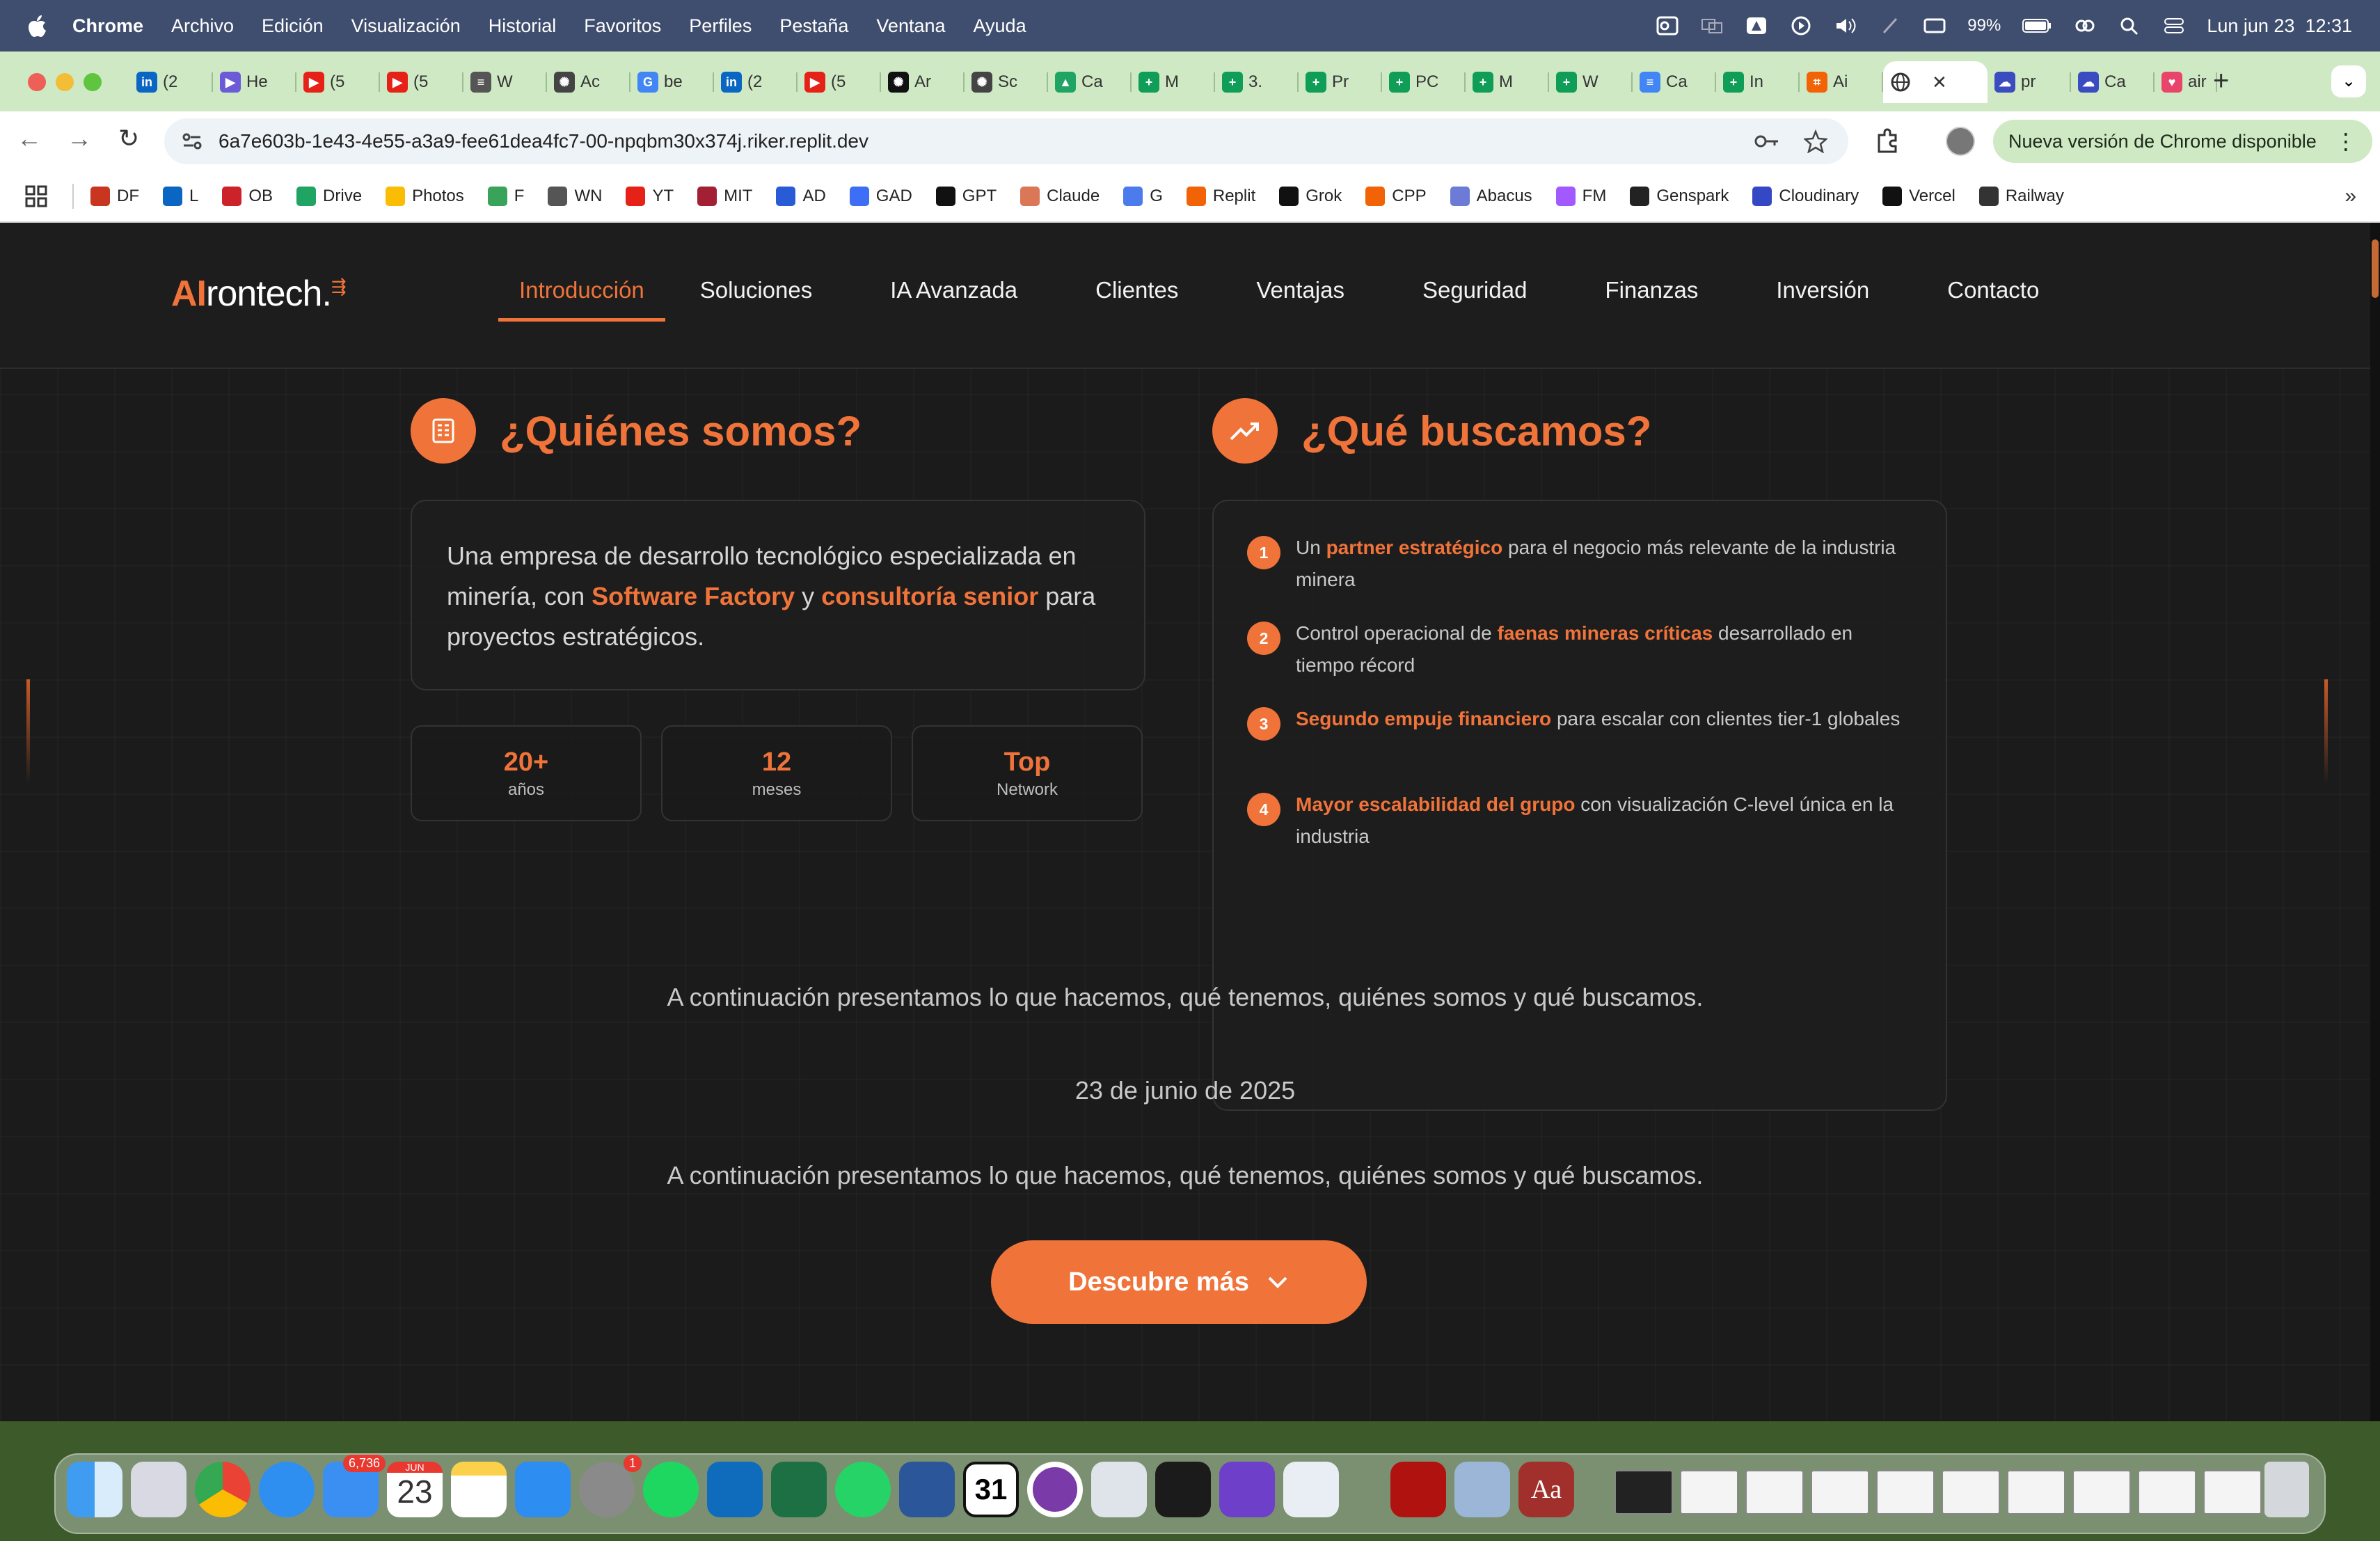 This screenshot has width=2380, height=1541. What do you see at coordinates (2286, 1489) in the screenshot?
I see `trash-icon` at bounding box center [2286, 1489].